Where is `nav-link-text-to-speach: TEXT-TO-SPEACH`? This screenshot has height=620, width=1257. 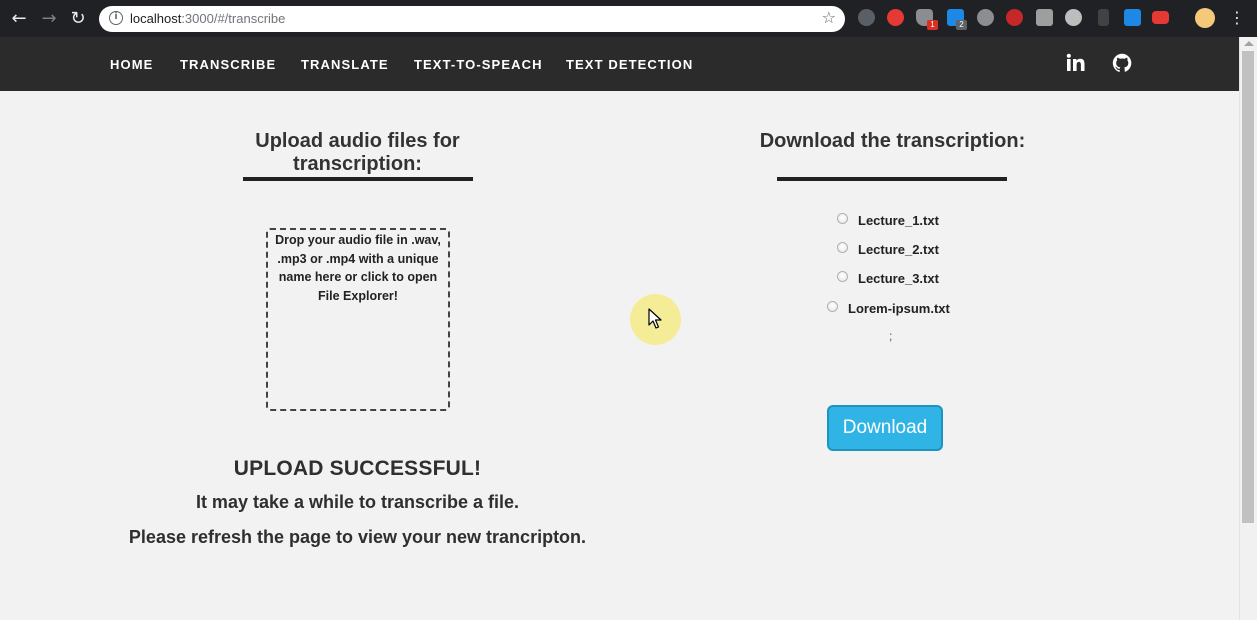
nav-link-text-to-speach: TEXT-TO-SPEACH is located at coordinates (478, 64).